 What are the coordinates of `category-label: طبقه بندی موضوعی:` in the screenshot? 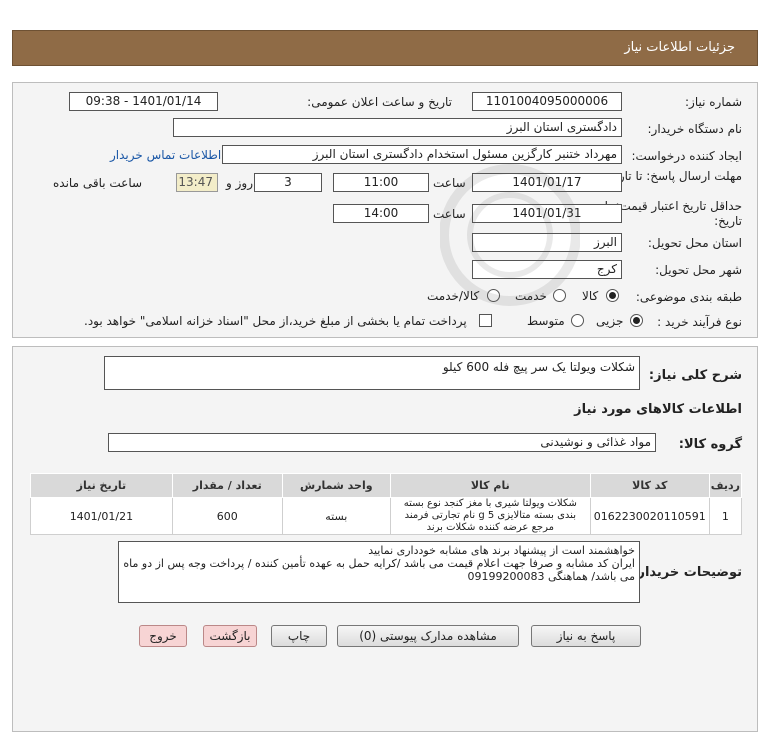 It's located at (688, 297).